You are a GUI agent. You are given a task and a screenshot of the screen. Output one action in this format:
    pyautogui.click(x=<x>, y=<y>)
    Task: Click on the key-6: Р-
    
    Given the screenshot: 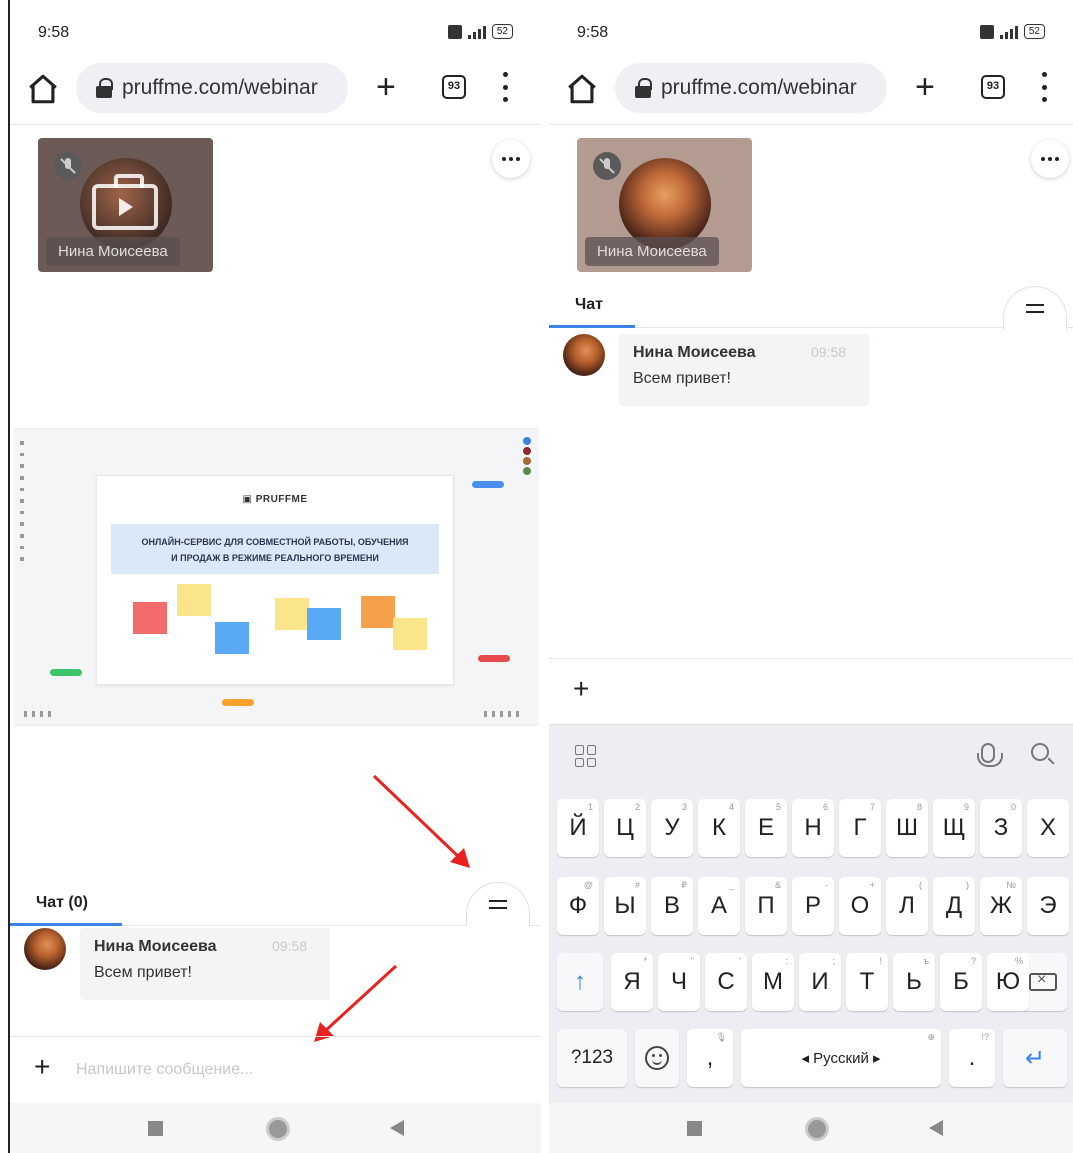 What is the action you would take?
    pyautogui.click(x=813, y=906)
    